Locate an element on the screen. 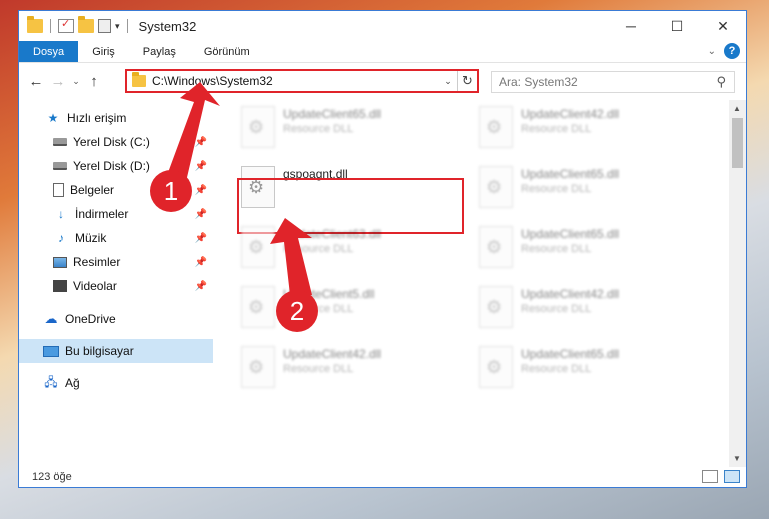 Image resolution: width=769 pixels, height=519 pixels. sidebar-item-videos: Videolar 📌 is located at coordinates (116, 286).